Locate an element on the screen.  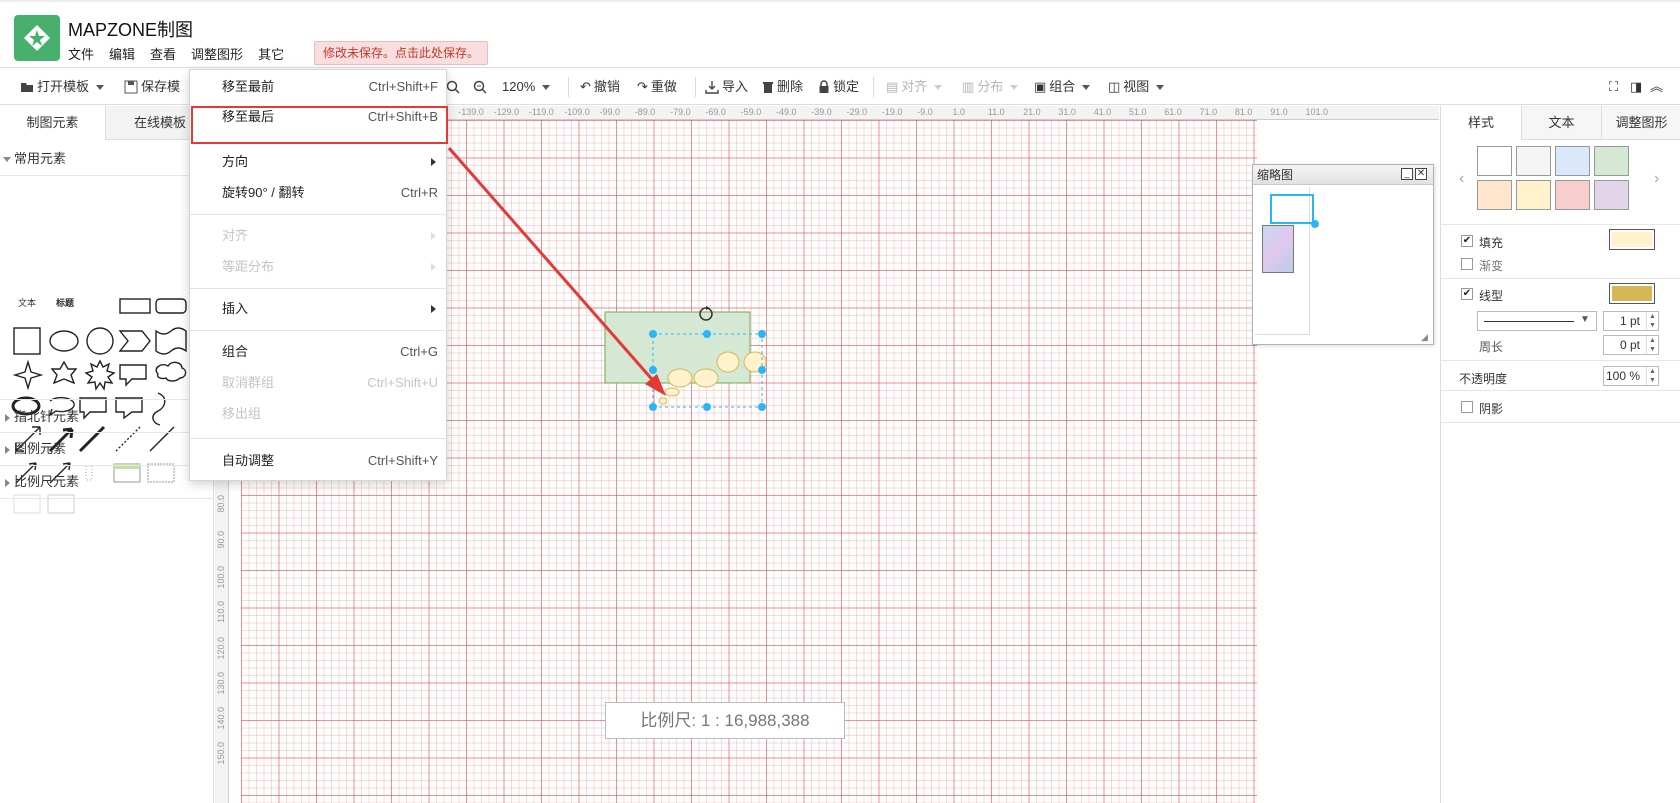
annotation-arrow is located at coordinates (556, 271).